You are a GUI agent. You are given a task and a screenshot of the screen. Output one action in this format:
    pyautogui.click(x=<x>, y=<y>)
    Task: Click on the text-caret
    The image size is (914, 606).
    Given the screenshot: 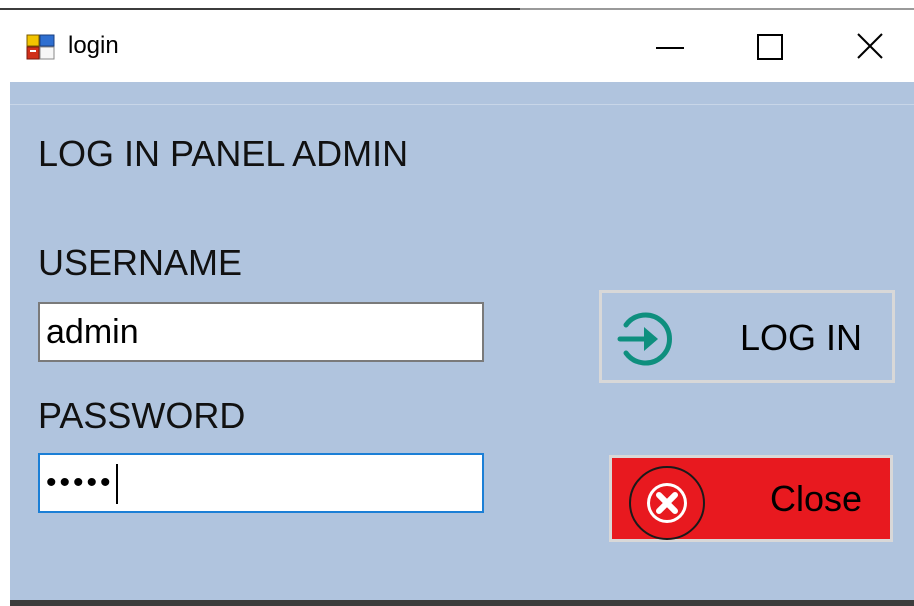 What is the action you would take?
    pyautogui.click(x=116, y=484)
    